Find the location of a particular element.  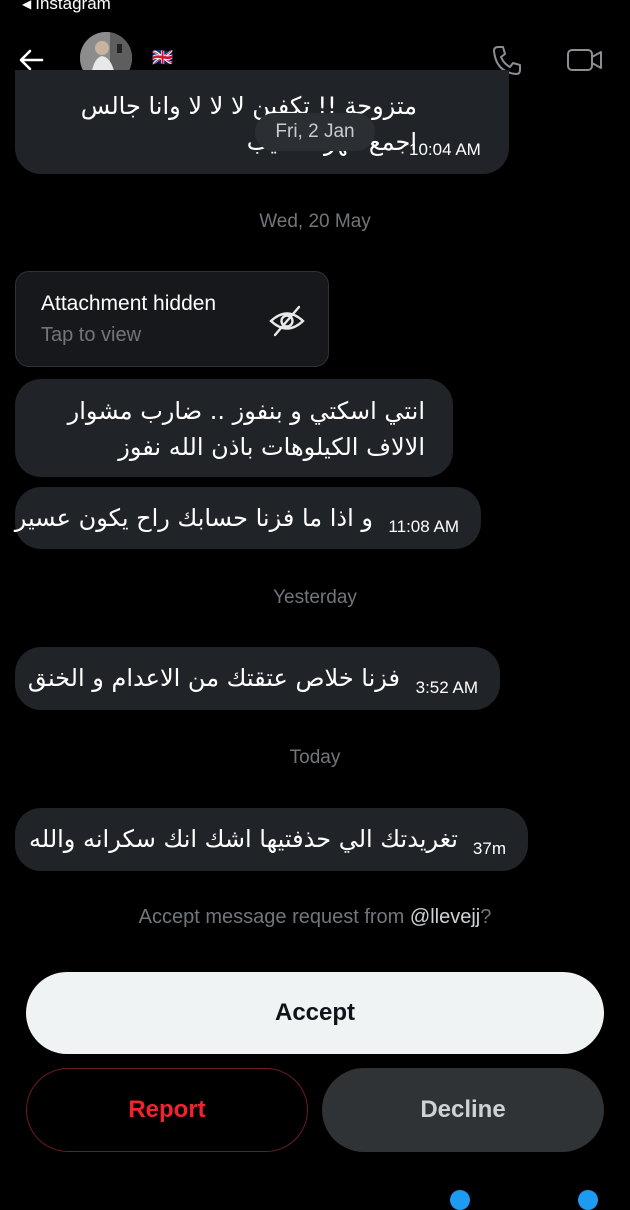

attachment-subtitle: Tap to view is located at coordinates (91, 335).